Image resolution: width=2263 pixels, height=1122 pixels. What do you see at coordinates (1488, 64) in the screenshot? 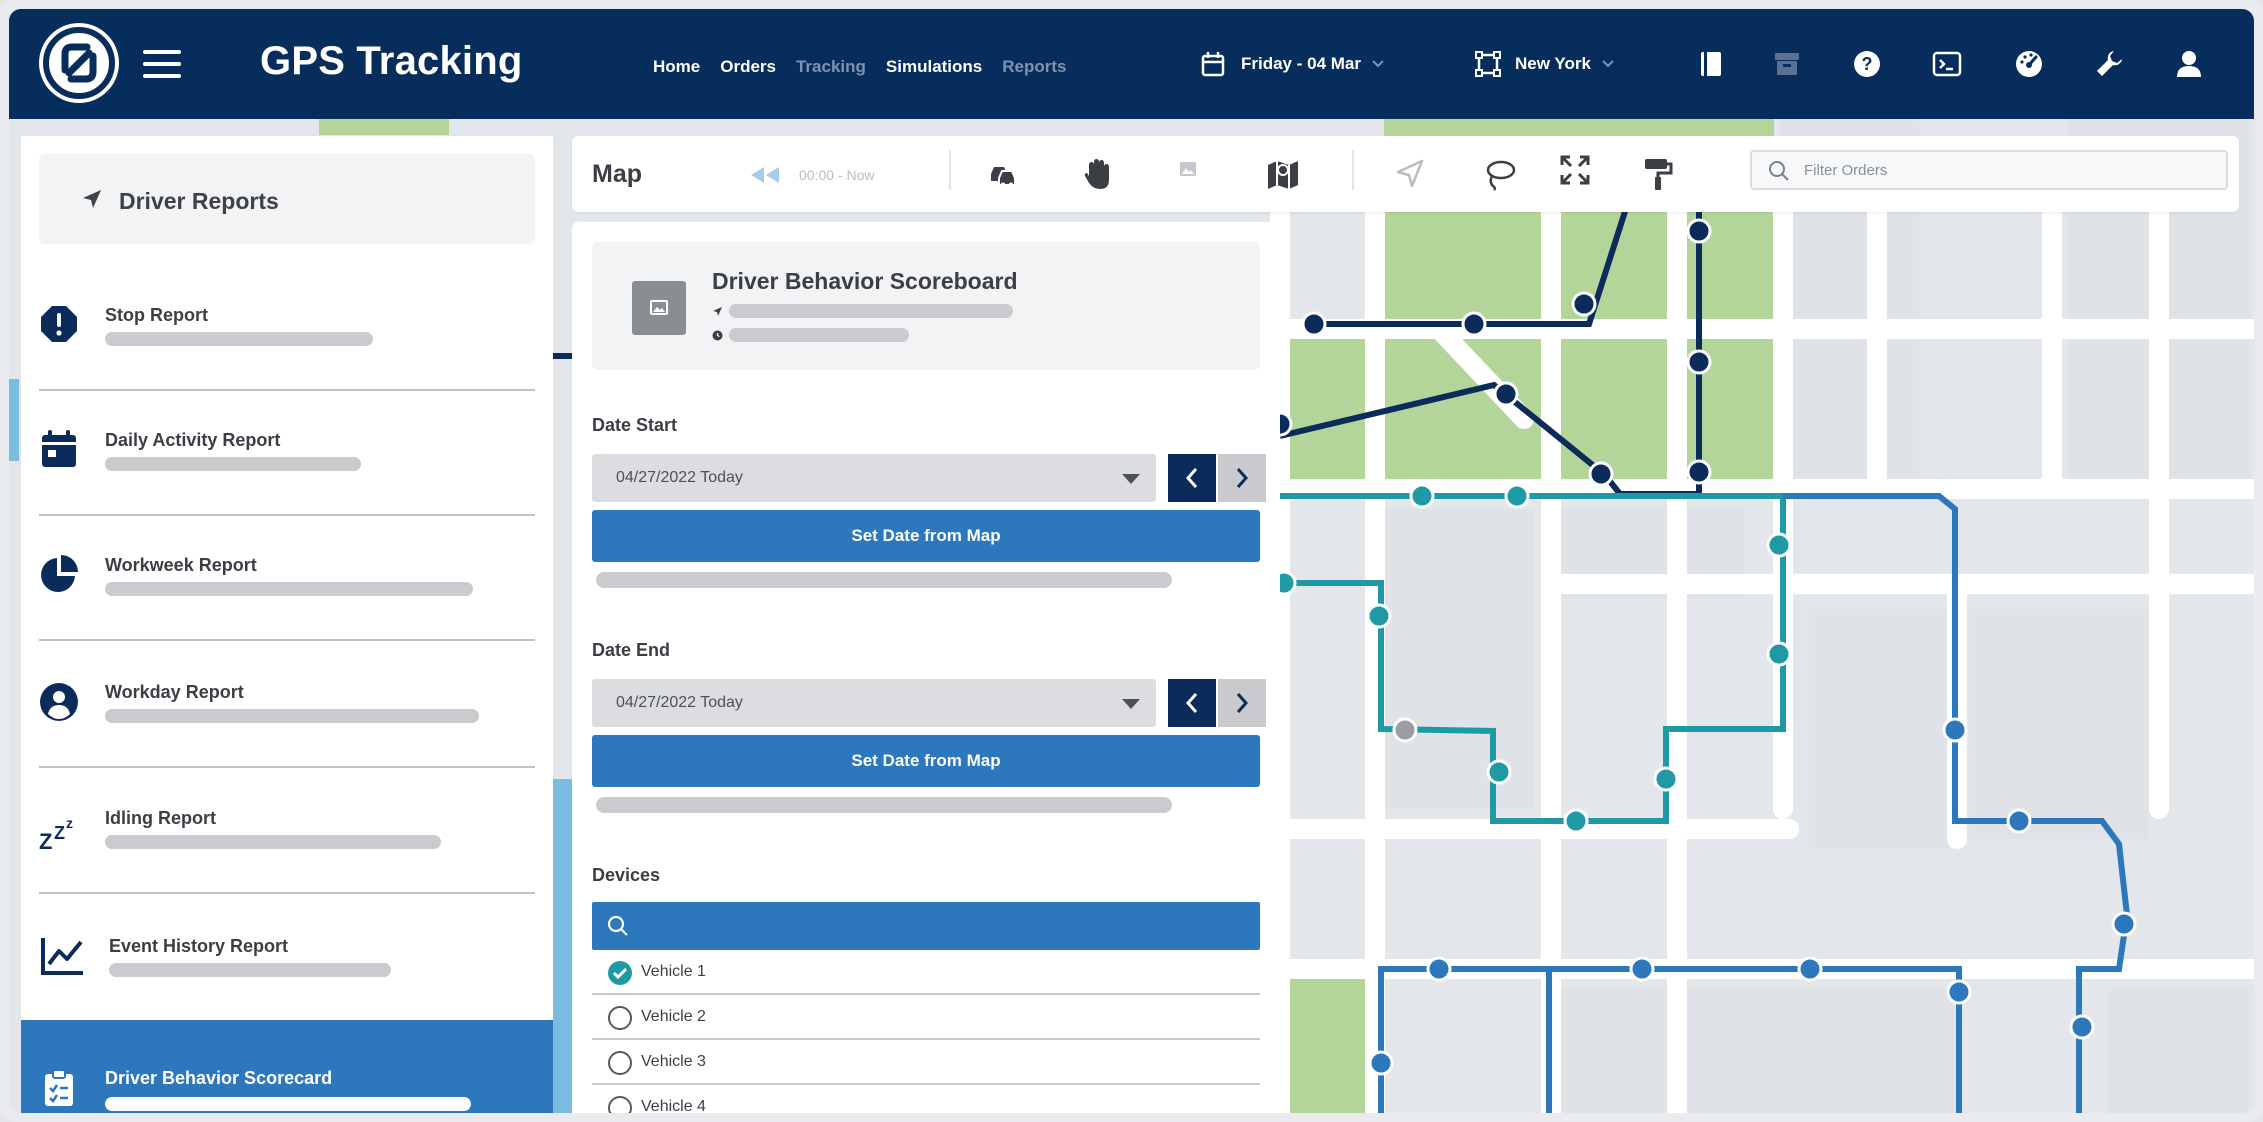
I see `area-select-icon` at bounding box center [1488, 64].